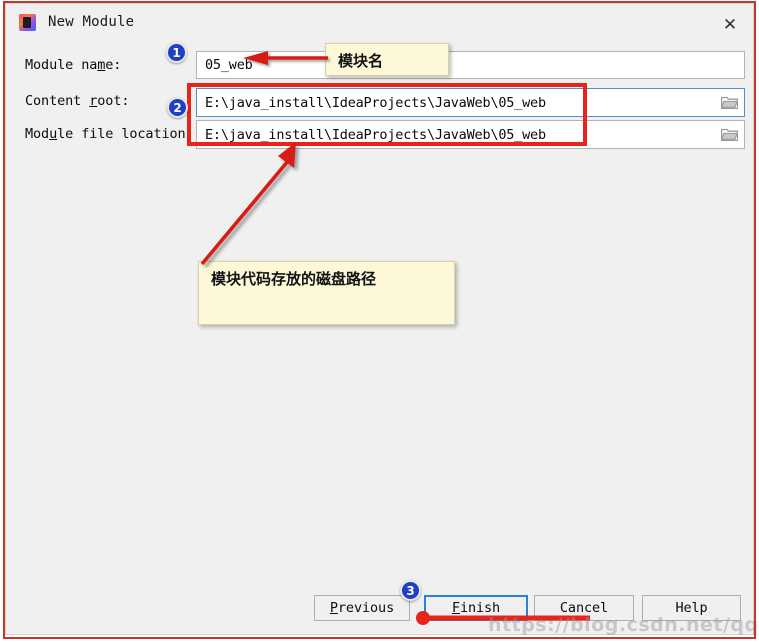 This screenshot has width=759, height=642. What do you see at coordinates (61, 65) in the screenshot?
I see `label-part: Module na` at bounding box center [61, 65].